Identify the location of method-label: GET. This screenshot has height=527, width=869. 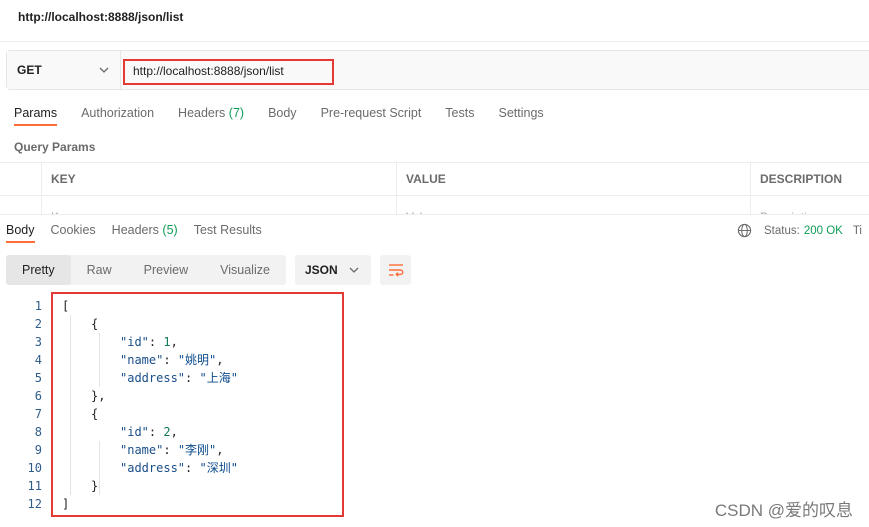
(29, 70).